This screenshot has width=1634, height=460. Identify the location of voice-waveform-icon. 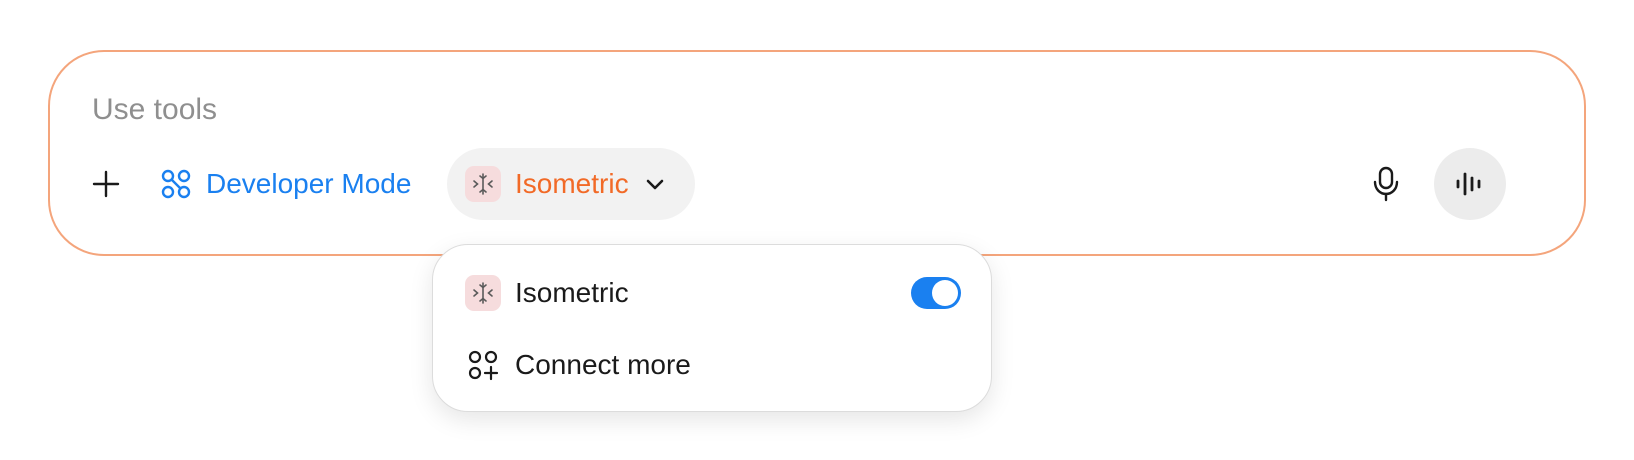
(1468, 184).